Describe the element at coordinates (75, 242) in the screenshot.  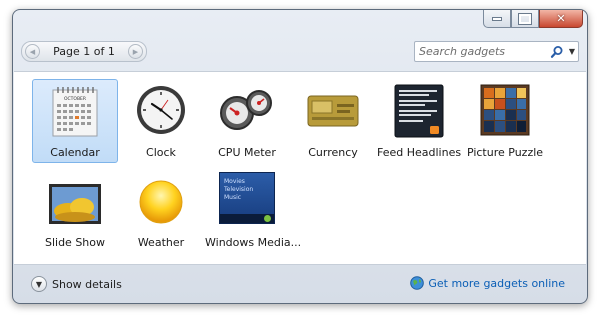
I see `gadget-label: Slide Show` at that location.